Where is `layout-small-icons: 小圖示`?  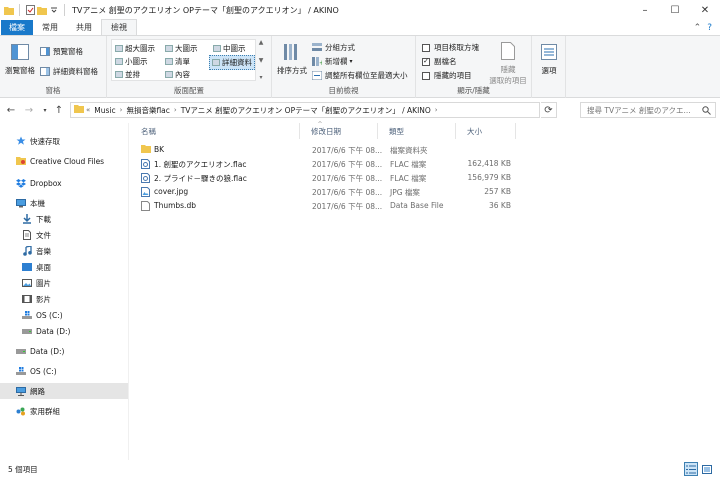 layout-small-icons: 小圖示 is located at coordinates (131, 61).